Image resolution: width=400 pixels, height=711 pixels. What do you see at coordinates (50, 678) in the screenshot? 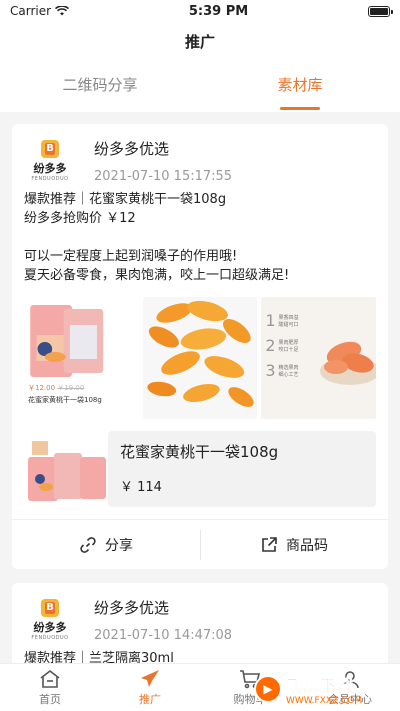
I see `home-icon` at bounding box center [50, 678].